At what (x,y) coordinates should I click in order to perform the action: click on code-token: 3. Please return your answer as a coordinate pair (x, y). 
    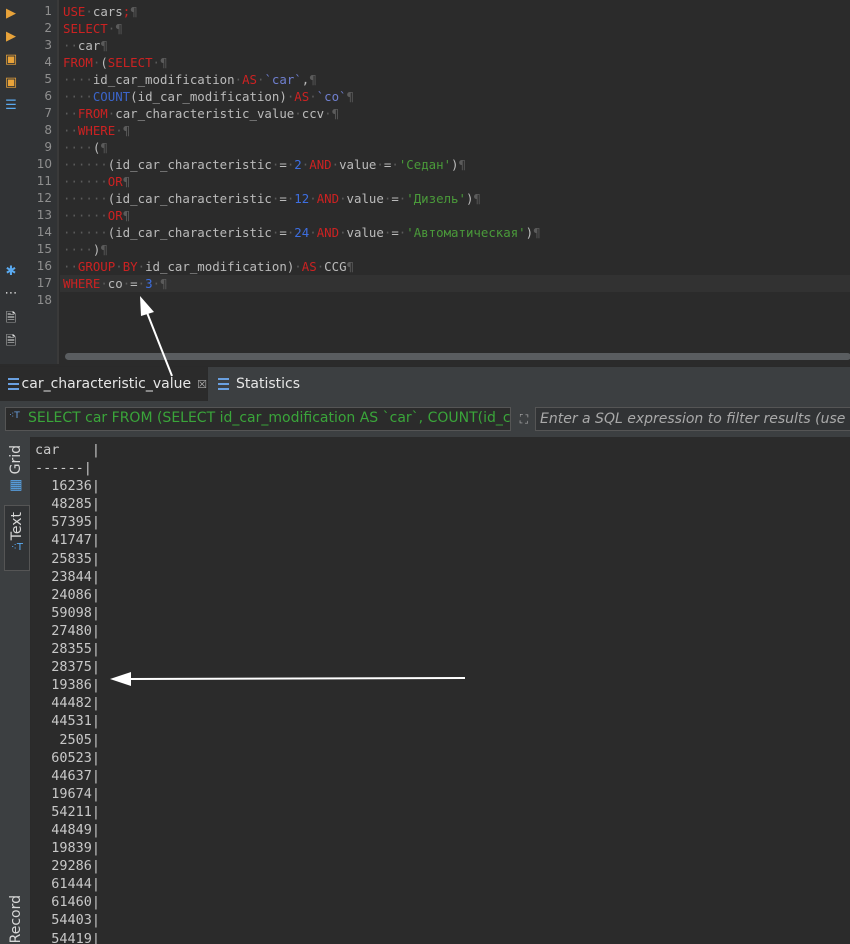
    Looking at the image, I should click on (149, 283).